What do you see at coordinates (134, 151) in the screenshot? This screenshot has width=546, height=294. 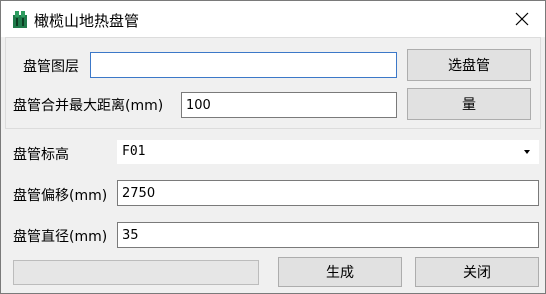 I see `elevation-selected-value: F01` at bounding box center [134, 151].